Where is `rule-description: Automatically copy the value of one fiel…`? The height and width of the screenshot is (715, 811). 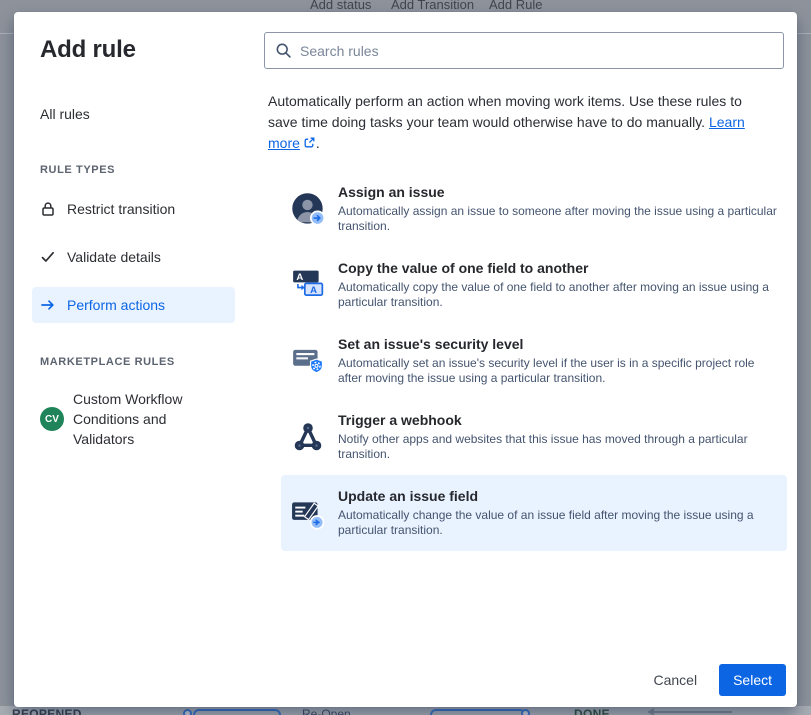 rule-description: Automatically copy the value of one fiel… is located at coordinates (553, 294).